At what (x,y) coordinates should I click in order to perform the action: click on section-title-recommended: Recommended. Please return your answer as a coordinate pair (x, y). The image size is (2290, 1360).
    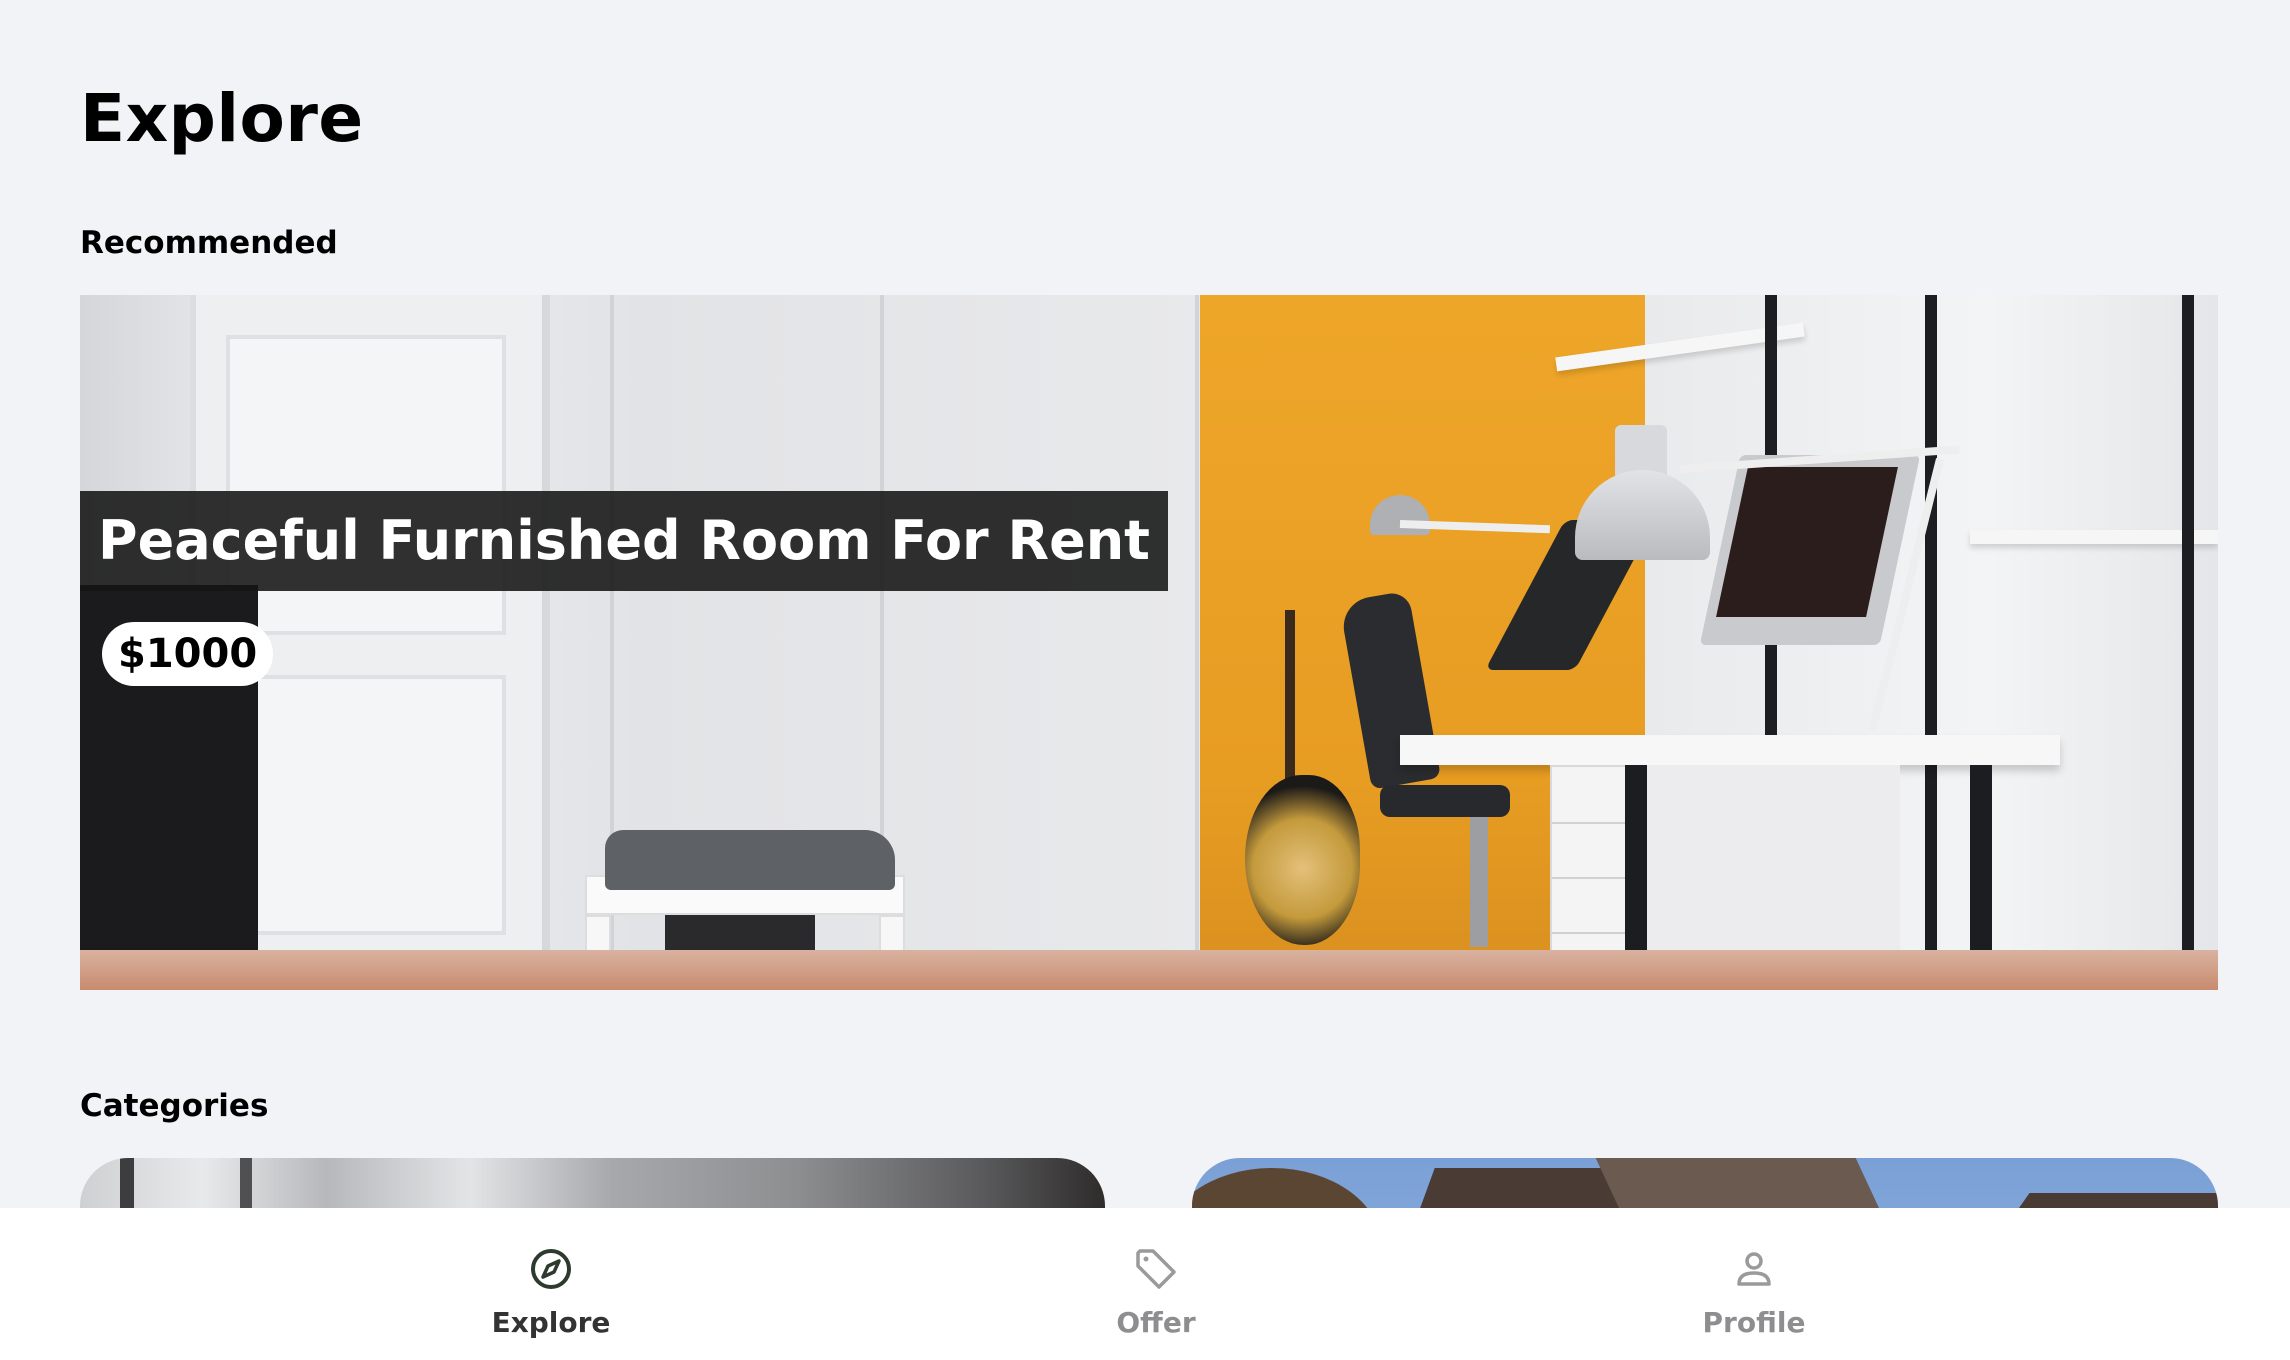
    Looking at the image, I should click on (209, 243).